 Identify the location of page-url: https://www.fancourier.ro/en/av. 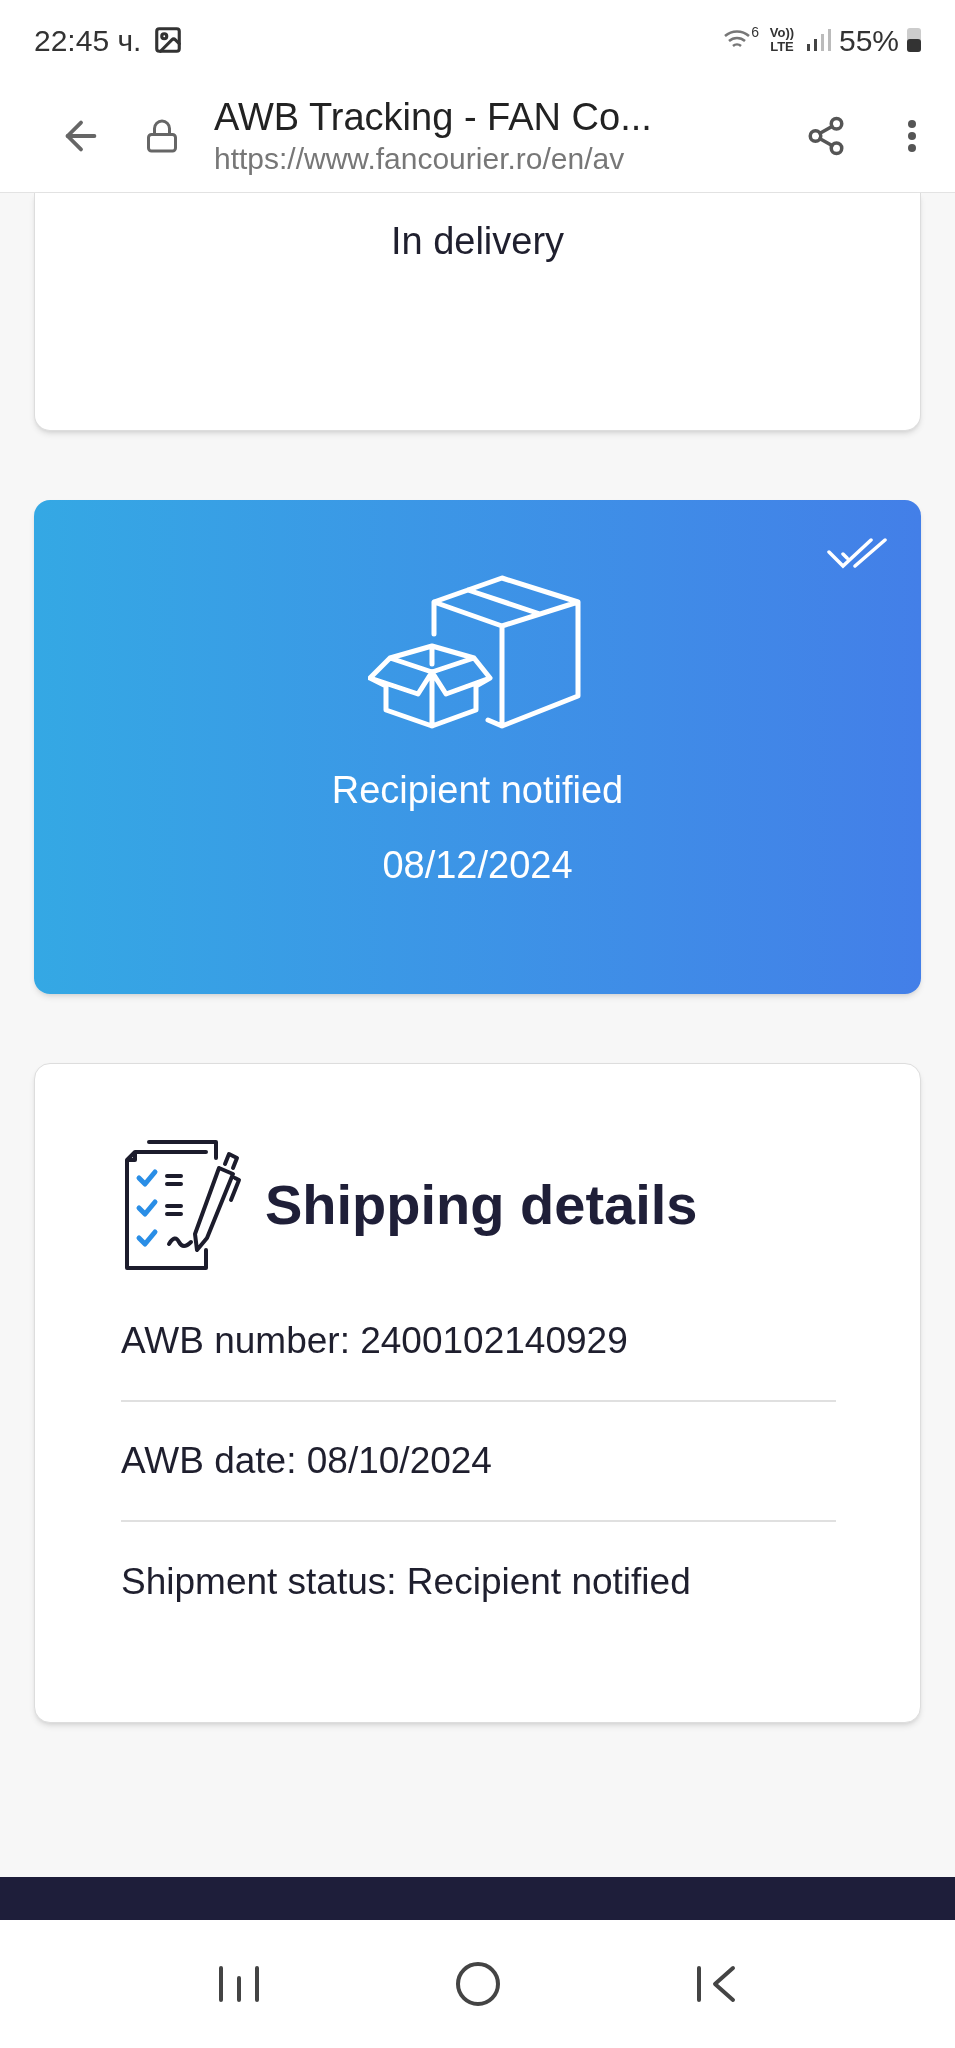
(420, 159).